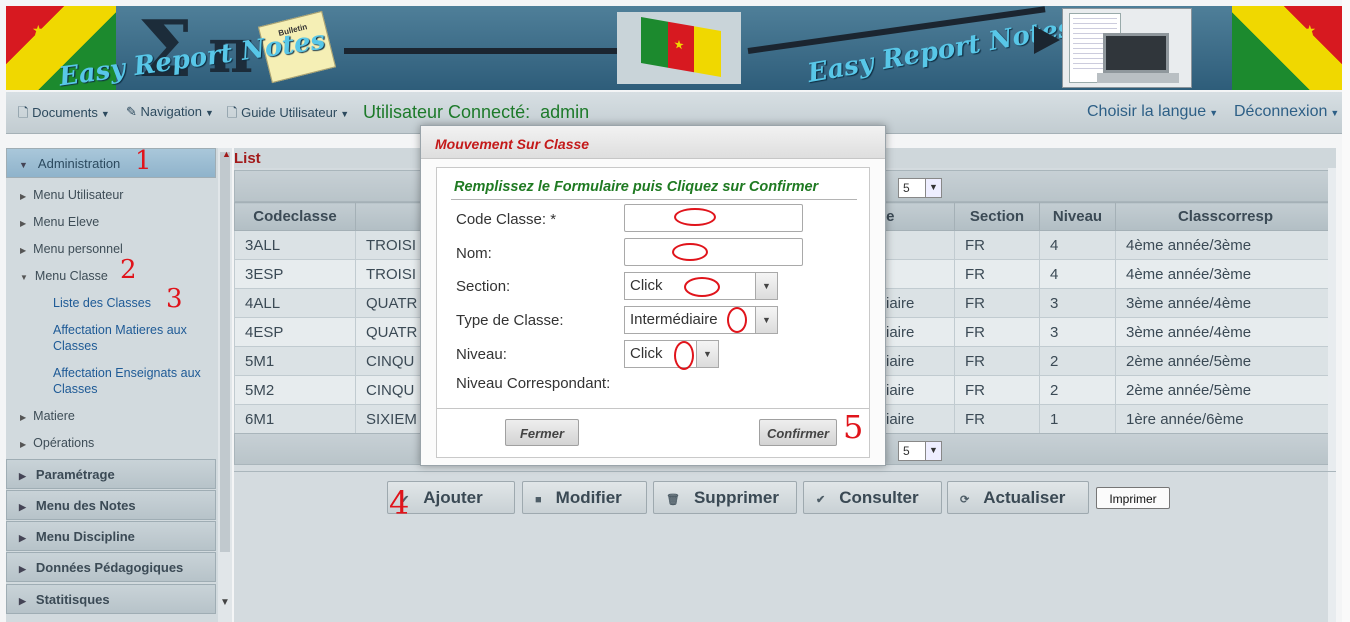  Describe the element at coordinates (1077, 361) in the screenshot. I see `cell-niveau: 2` at that location.